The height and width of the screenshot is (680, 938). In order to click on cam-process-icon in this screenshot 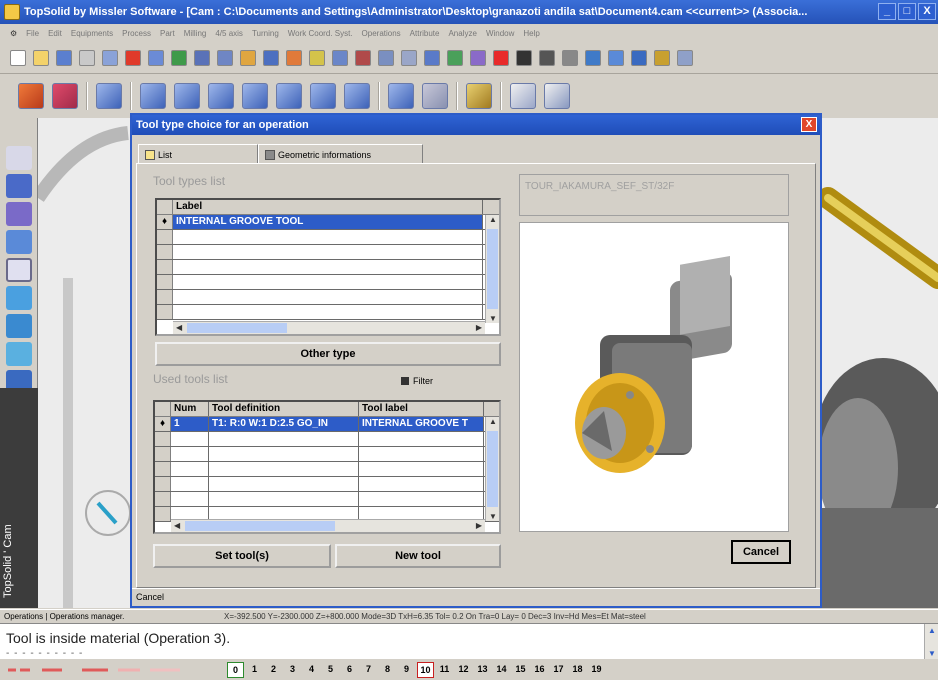, I will do `click(65, 96)`.